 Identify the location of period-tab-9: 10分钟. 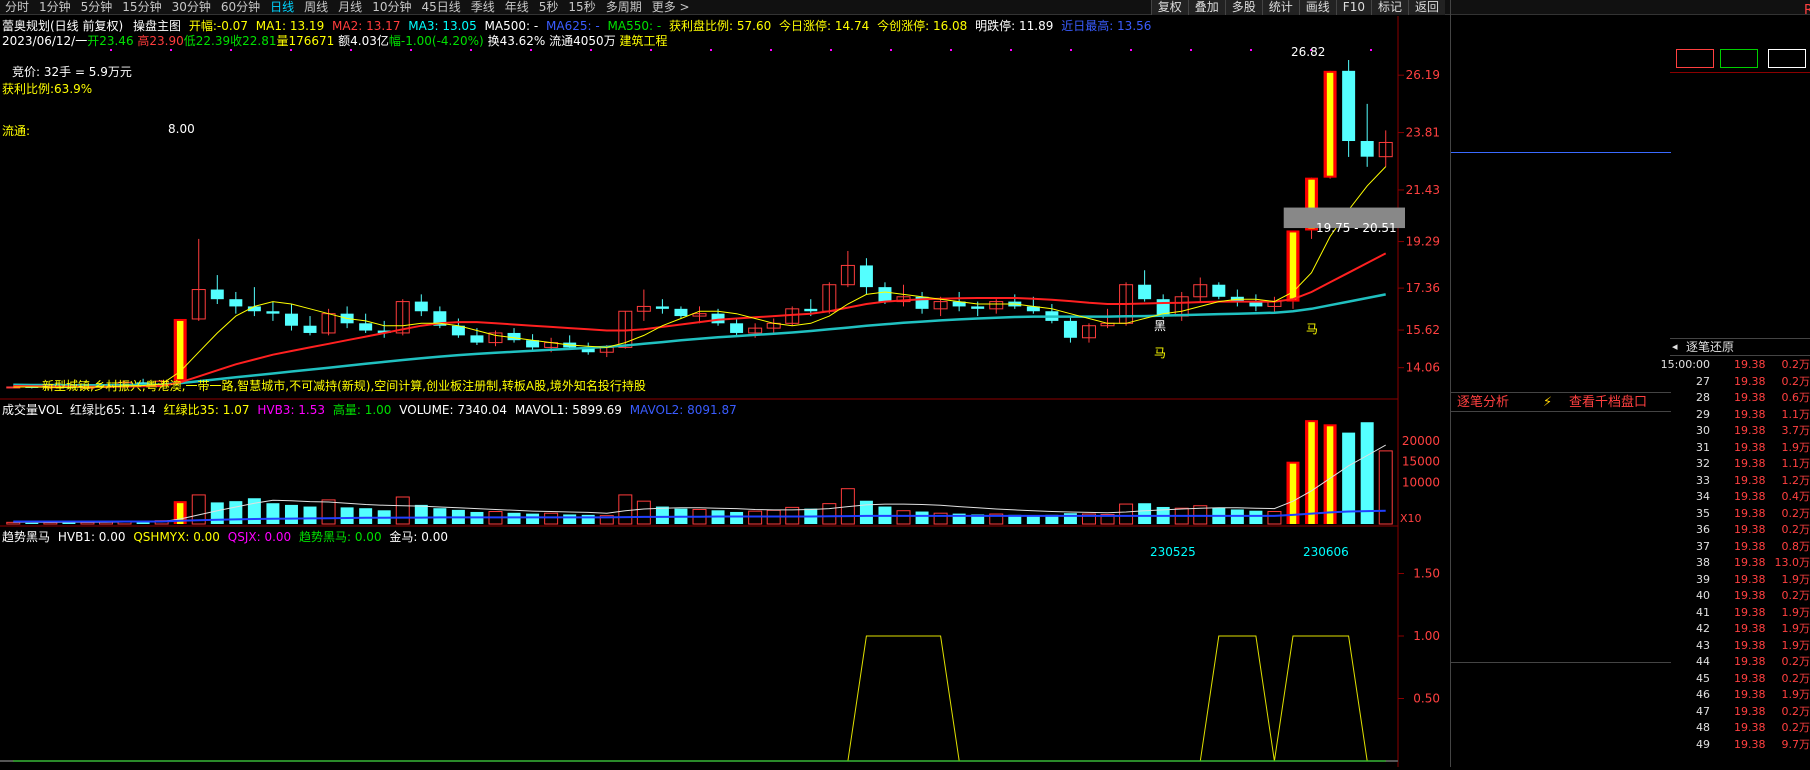
(391, 7).